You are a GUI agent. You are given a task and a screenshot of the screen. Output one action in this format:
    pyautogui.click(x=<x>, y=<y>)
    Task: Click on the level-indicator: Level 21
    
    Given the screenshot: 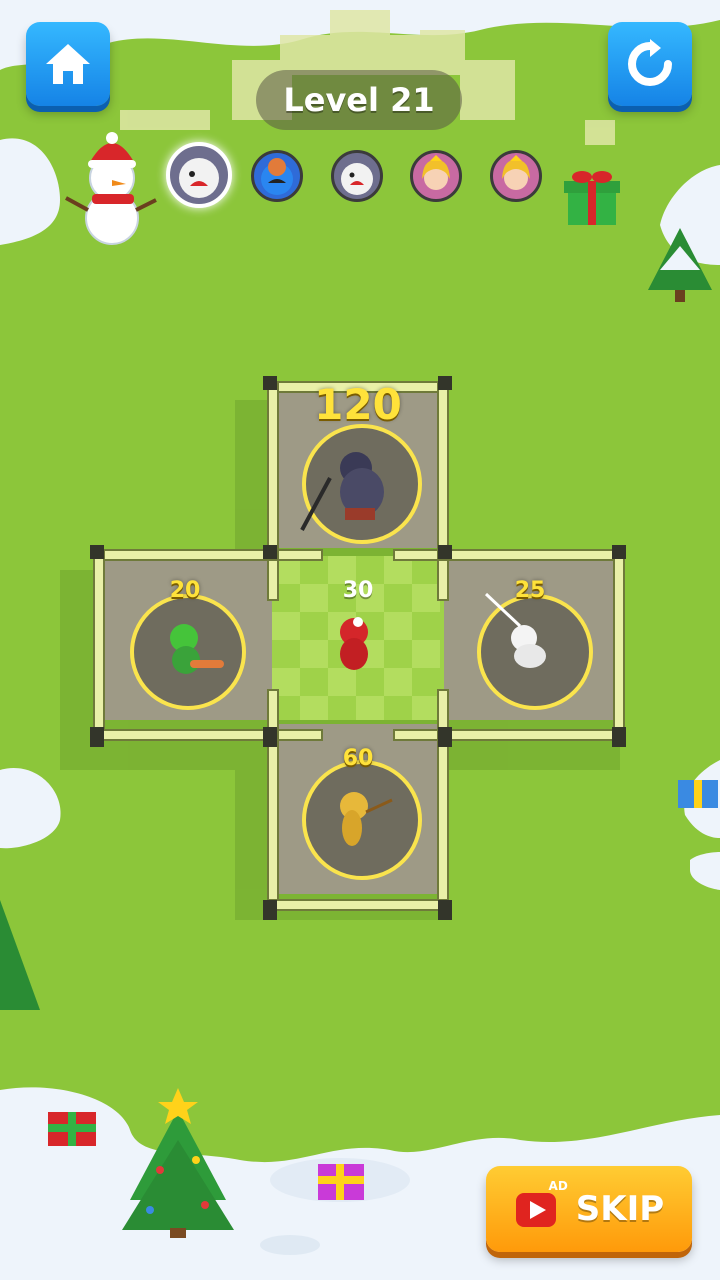 What is the action you would take?
    pyautogui.click(x=359, y=100)
    